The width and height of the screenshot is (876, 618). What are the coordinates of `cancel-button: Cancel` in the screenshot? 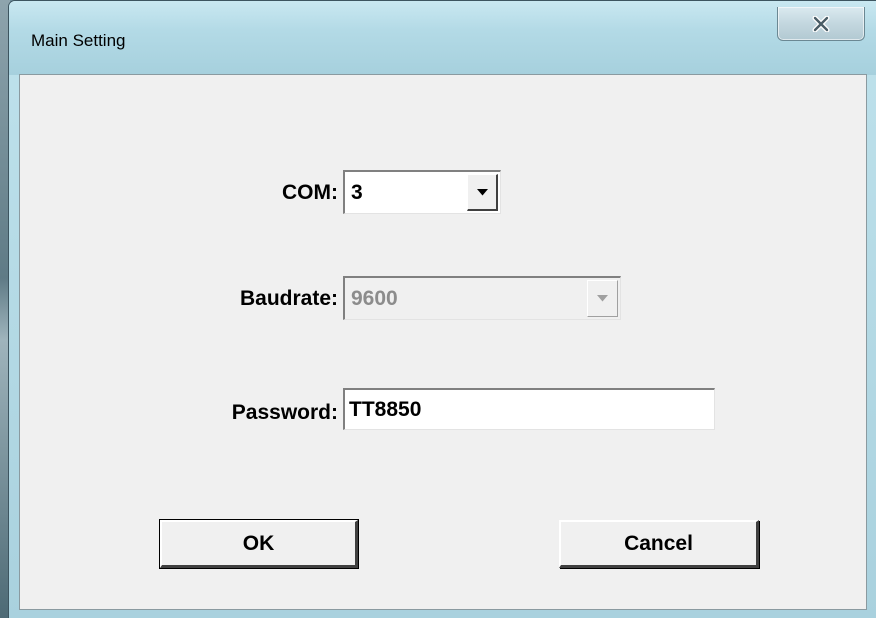 It's located at (659, 544).